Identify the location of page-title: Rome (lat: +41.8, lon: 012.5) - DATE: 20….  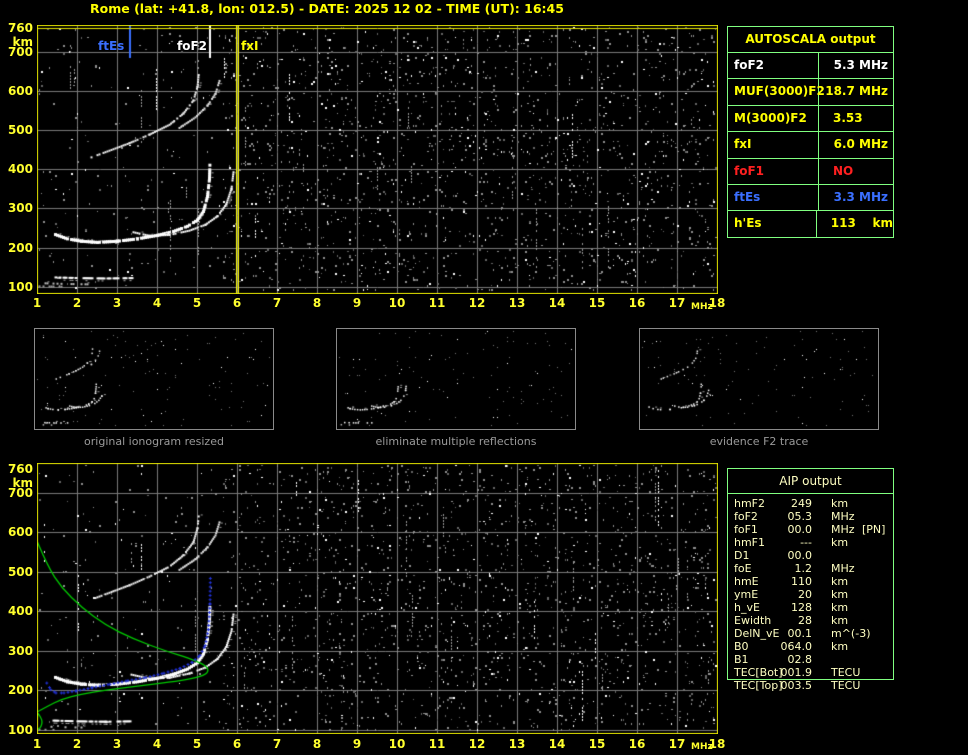
(327, 8).